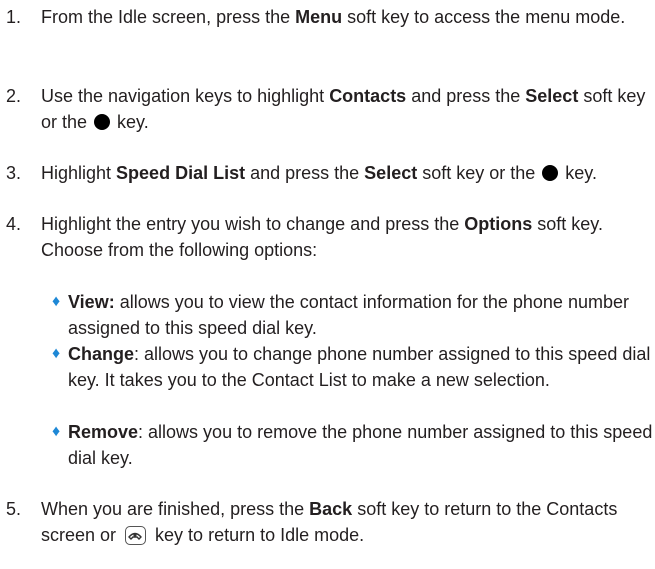  What do you see at coordinates (101, 354) in the screenshot?
I see `option-label: Change` at bounding box center [101, 354].